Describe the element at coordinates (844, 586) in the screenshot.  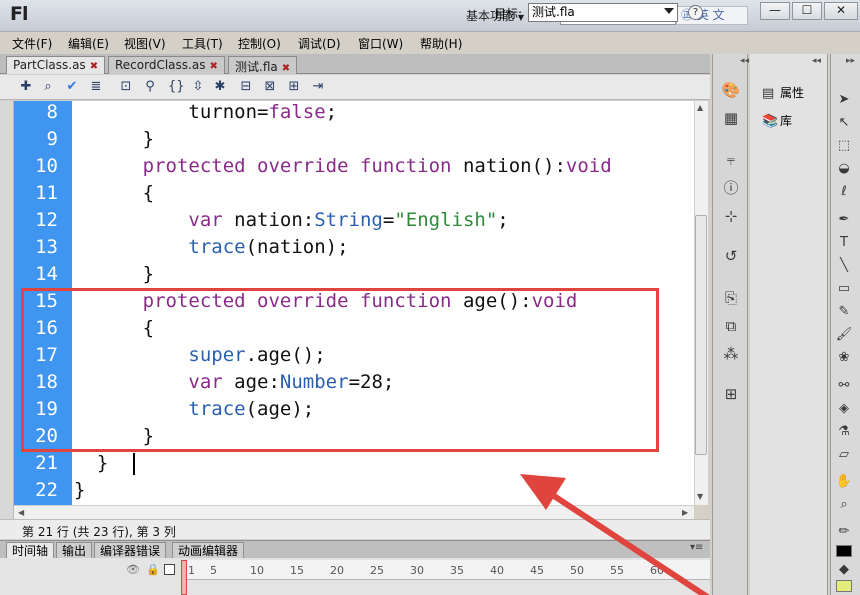
I see `fill-color-swatch` at that location.